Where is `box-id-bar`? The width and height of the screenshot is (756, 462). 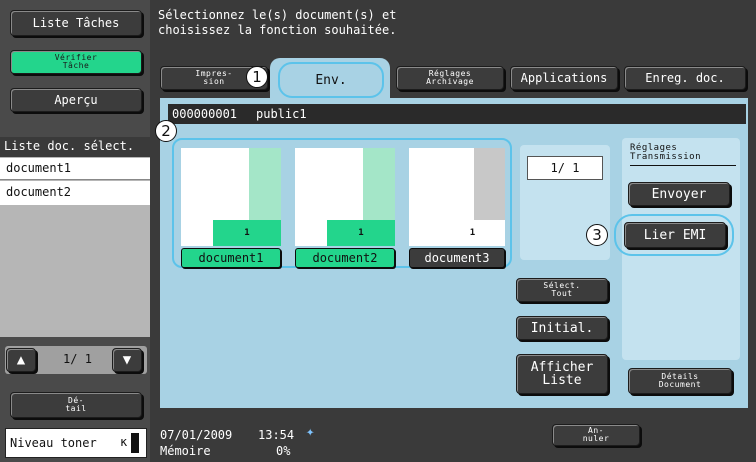 box-id-bar is located at coordinates (457, 114).